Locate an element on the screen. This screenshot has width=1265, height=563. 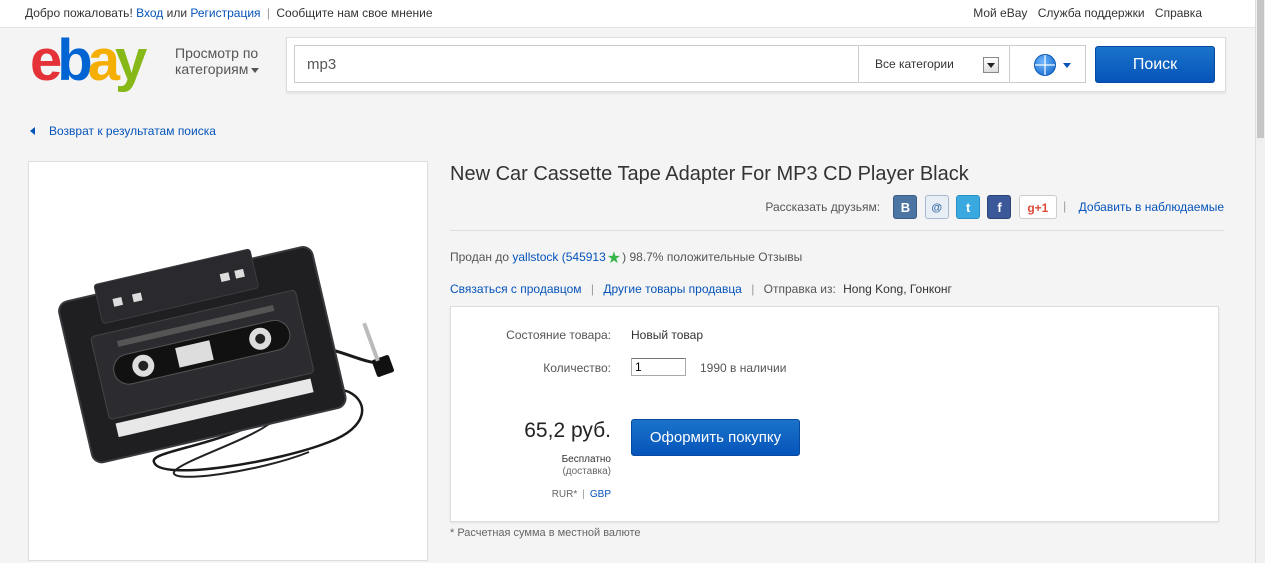
dropdown-arrow-icon is located at coordinates (991, 65).